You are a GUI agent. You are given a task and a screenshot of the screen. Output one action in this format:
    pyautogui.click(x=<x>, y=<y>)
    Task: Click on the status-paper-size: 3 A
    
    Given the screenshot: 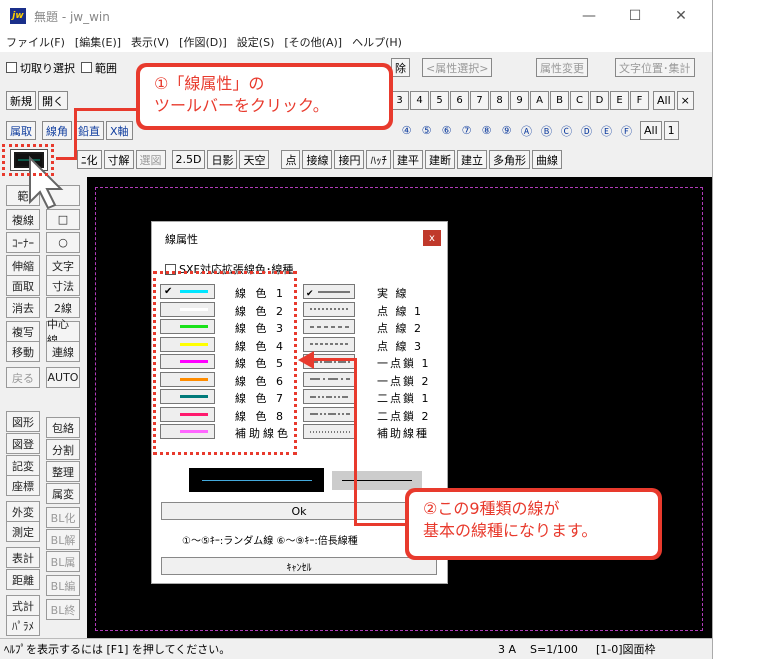 What is the action you would take?
    pyautogui.click(x=507, y=649)
    